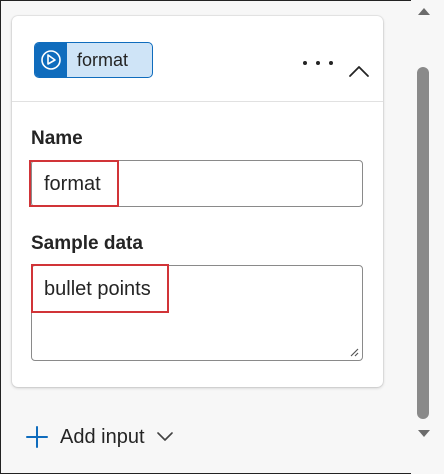  I want to click on add-input-button: Add input, so click(111, 437).